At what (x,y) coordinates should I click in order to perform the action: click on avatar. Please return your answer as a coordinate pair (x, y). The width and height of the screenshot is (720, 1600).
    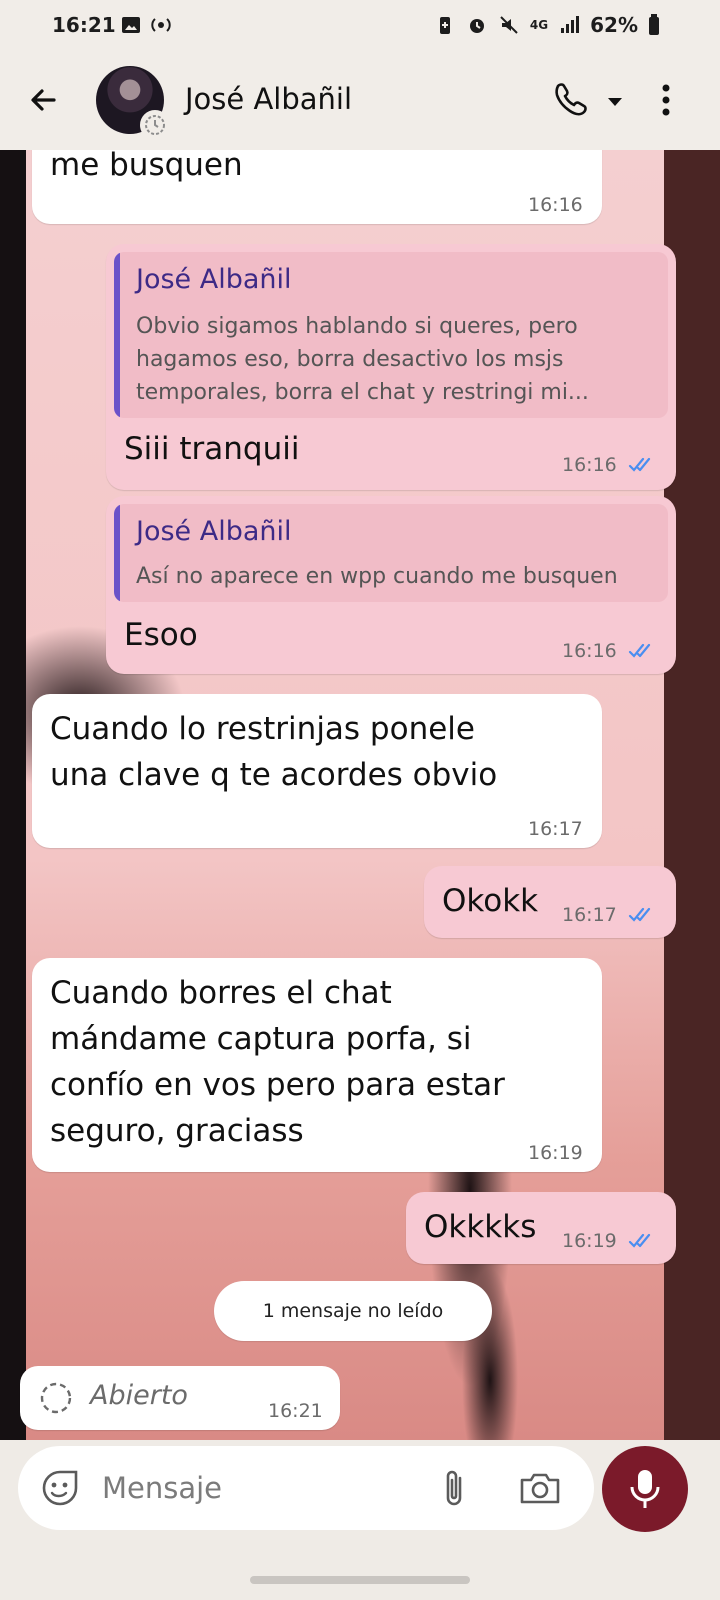
    Looking at the image, I should click on (133, 103).